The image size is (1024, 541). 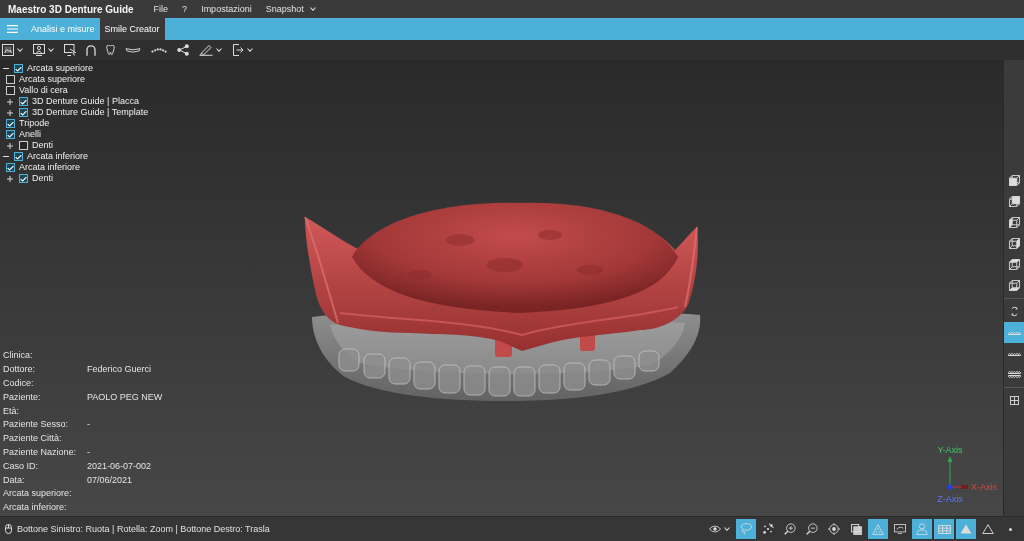 I want to click on info-label: Arcata inferiore:, so click(x=35, y=507).